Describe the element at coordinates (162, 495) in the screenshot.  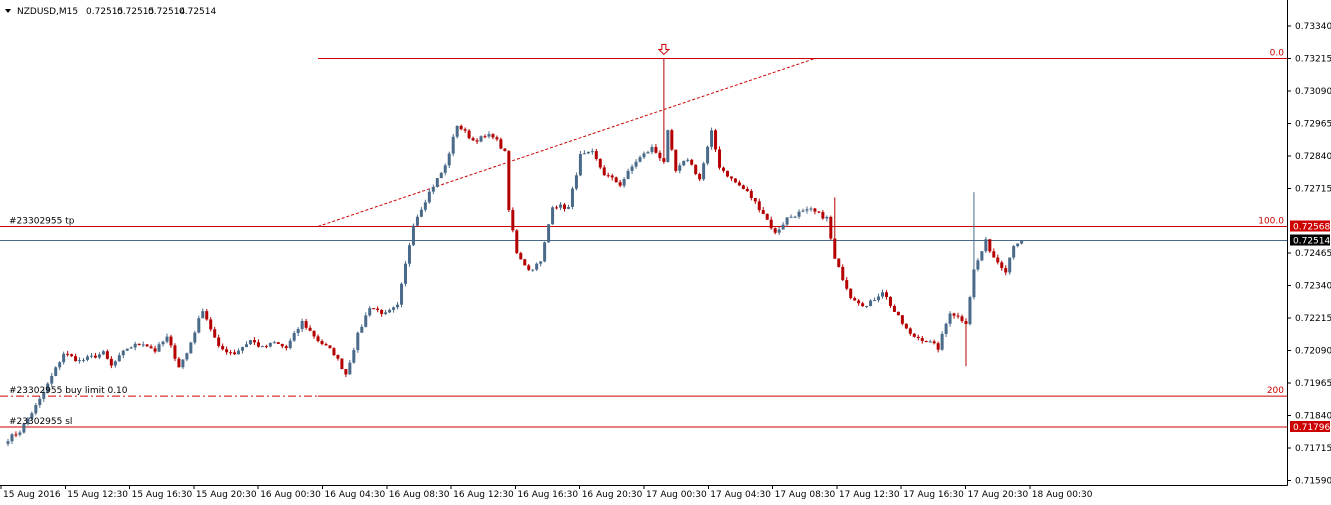
I see `time-tick-label: 15 Aug 16:30` at that location.